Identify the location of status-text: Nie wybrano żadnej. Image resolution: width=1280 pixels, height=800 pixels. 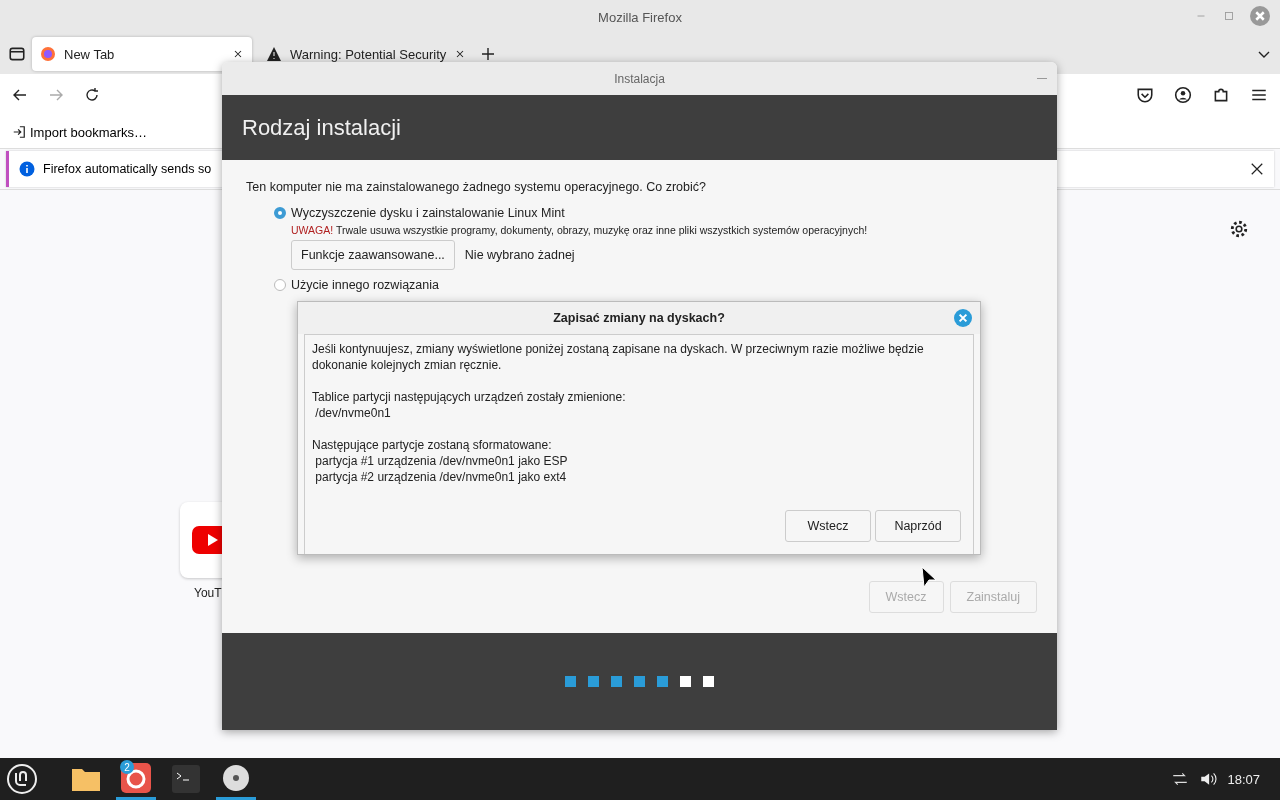
(519, 255).